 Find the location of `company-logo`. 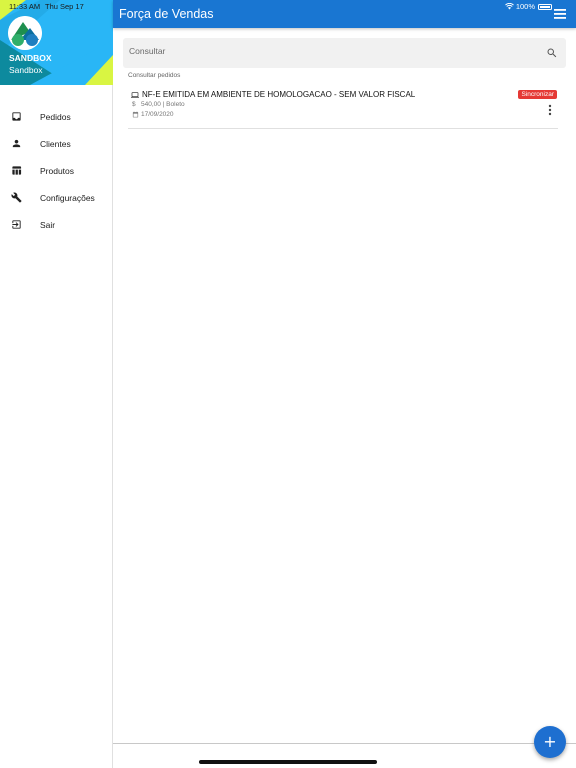

company-logo is located at coordinates (25, 33).